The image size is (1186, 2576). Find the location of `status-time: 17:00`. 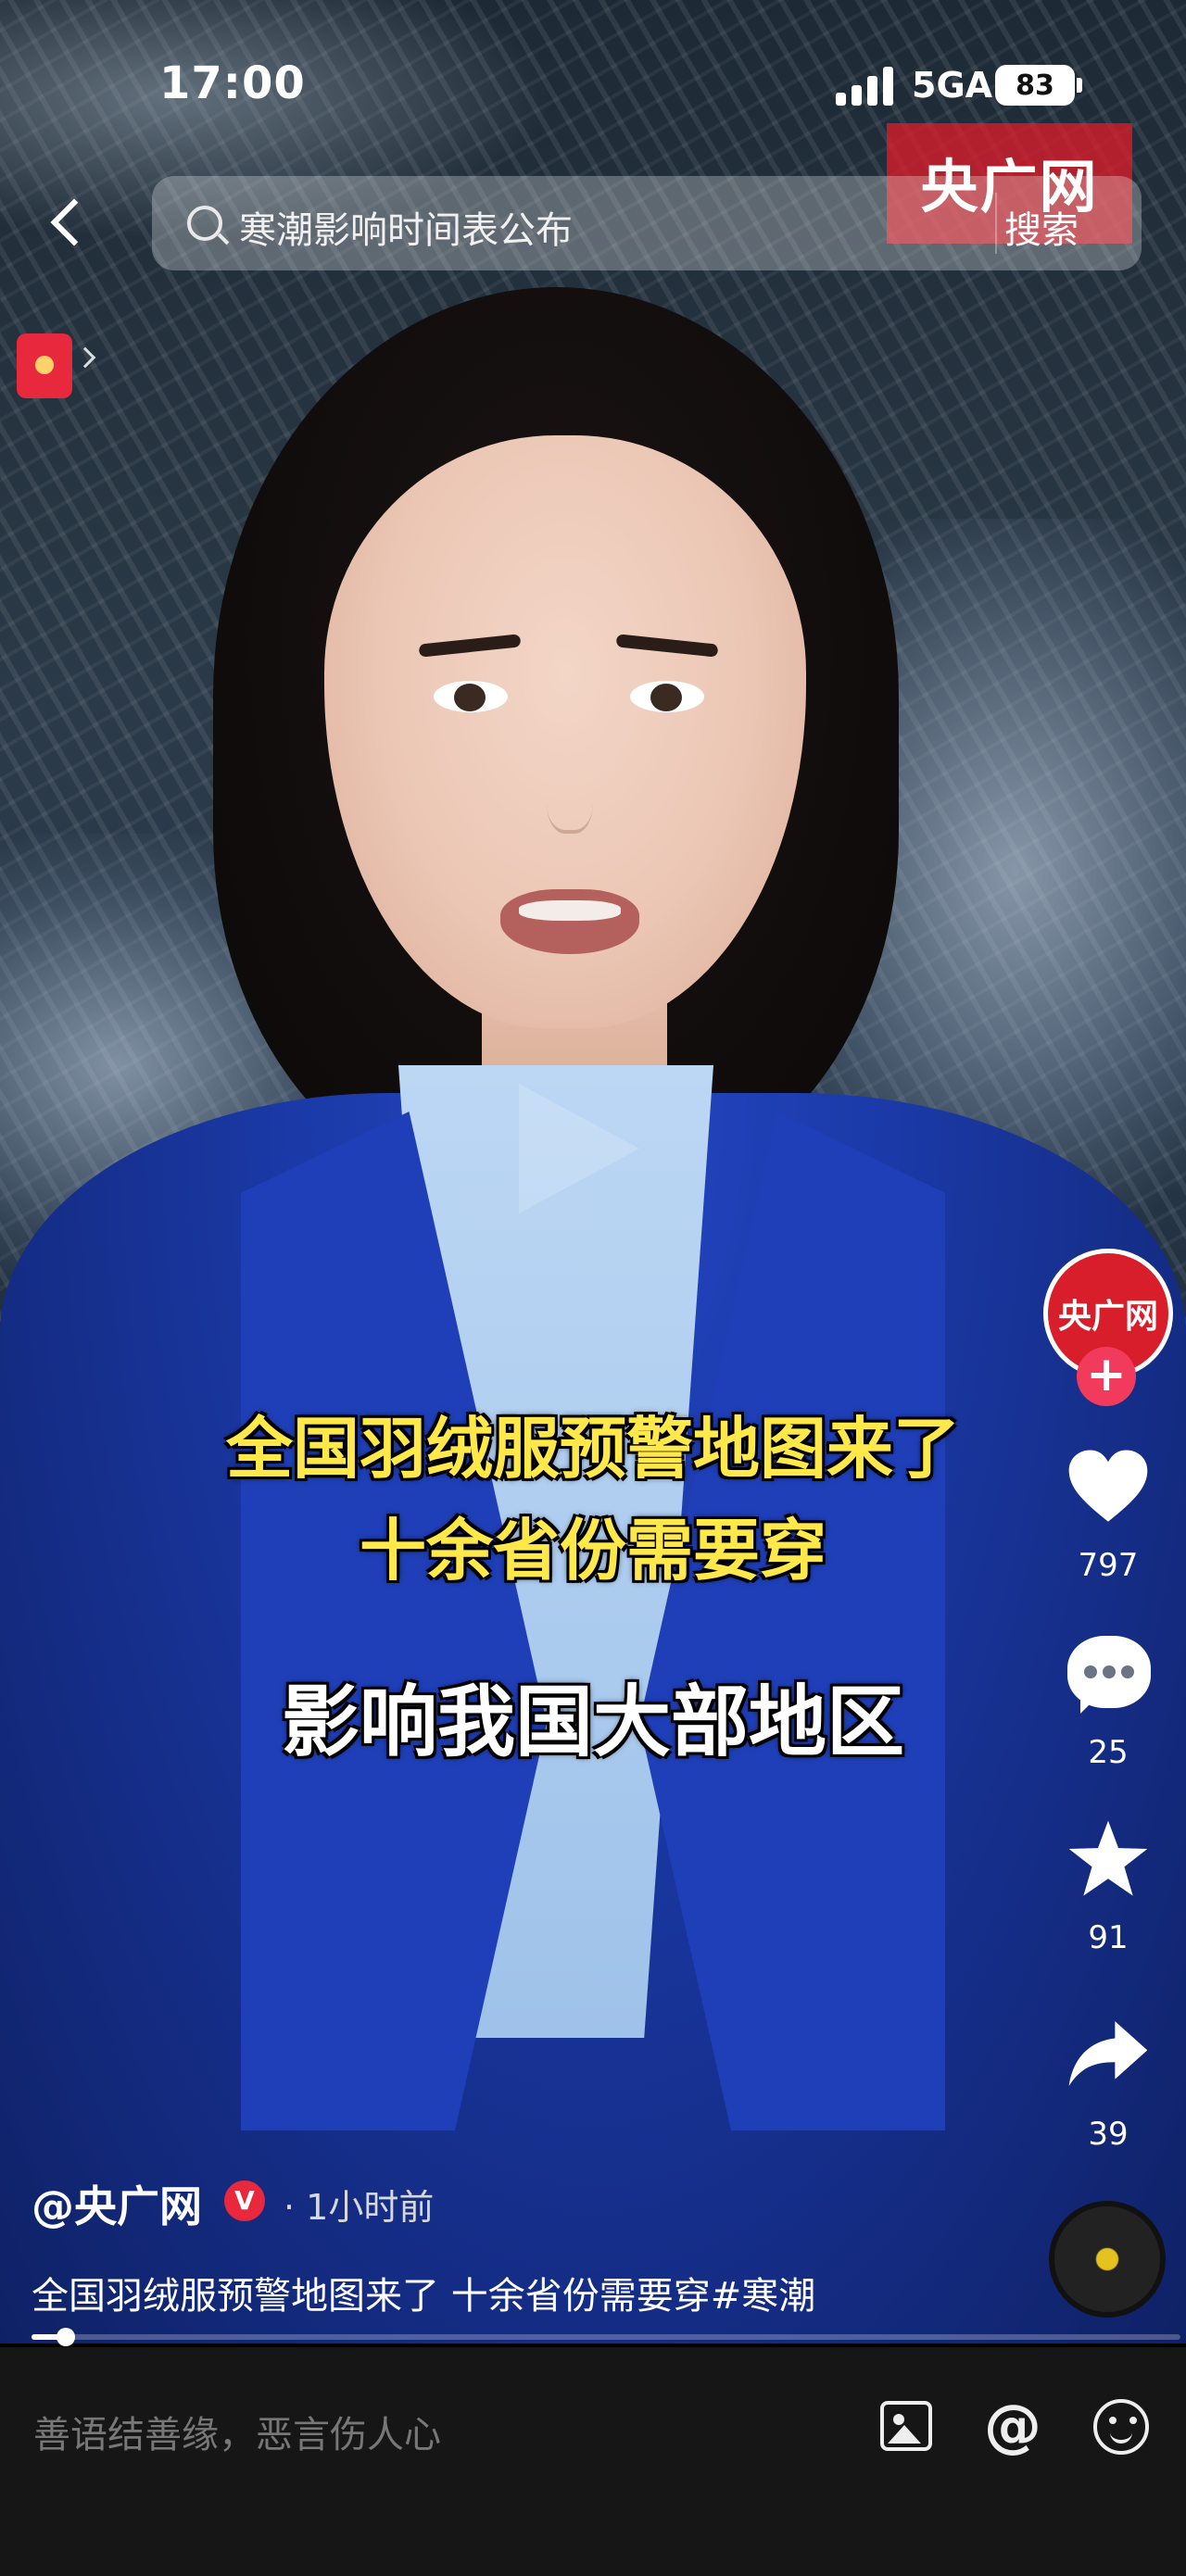

status-time: 17:00 is located at coordinates (232, 83).